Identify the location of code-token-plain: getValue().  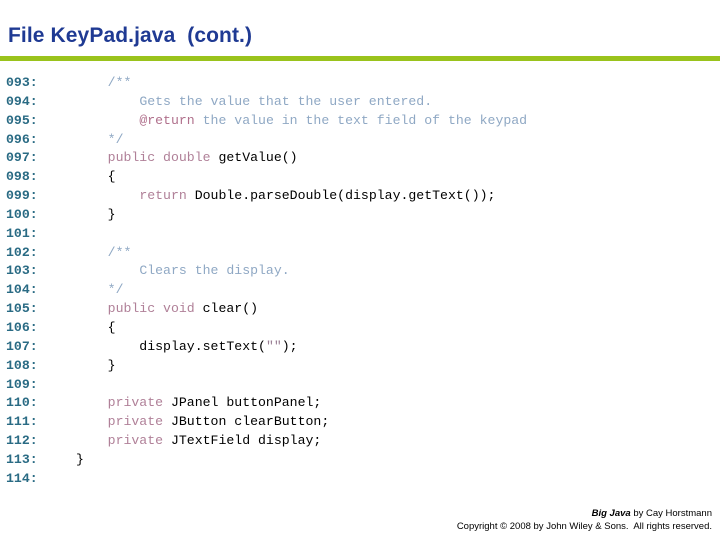
(258, 158).